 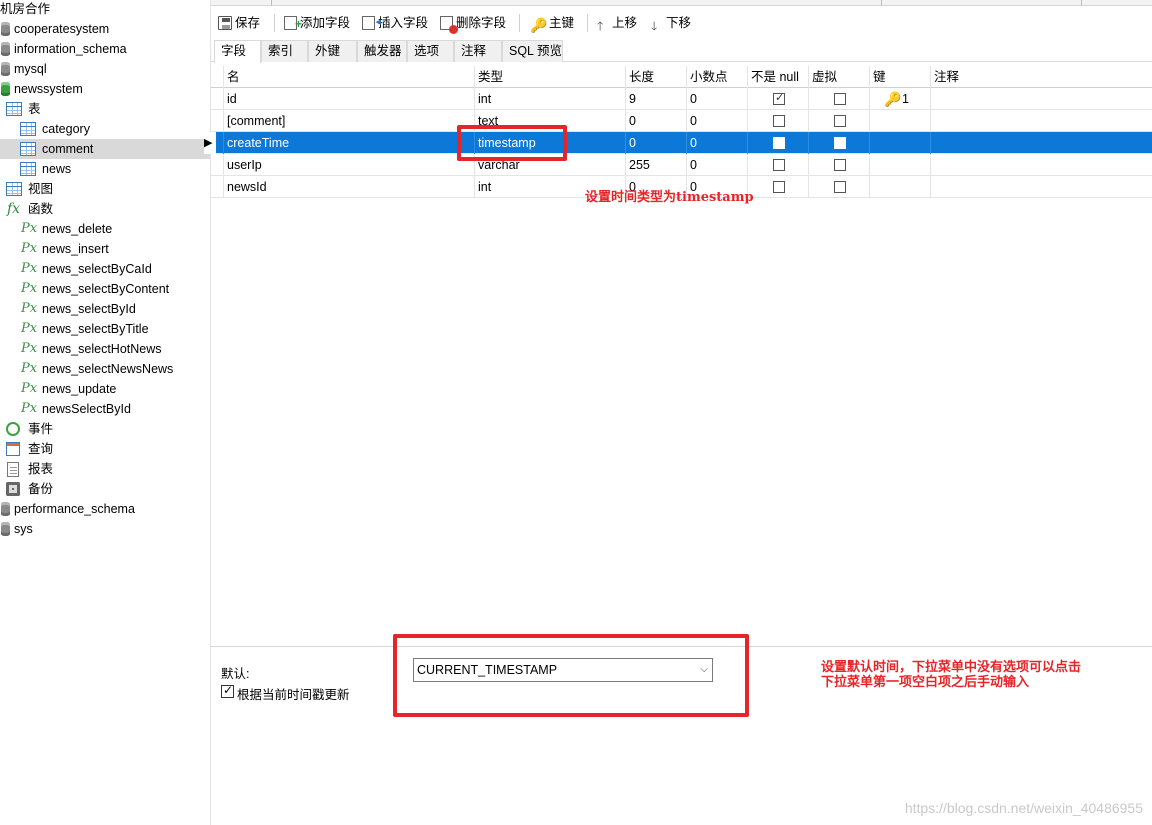 I want to click on sidebar-item: comment, so click(x=105, y=149).